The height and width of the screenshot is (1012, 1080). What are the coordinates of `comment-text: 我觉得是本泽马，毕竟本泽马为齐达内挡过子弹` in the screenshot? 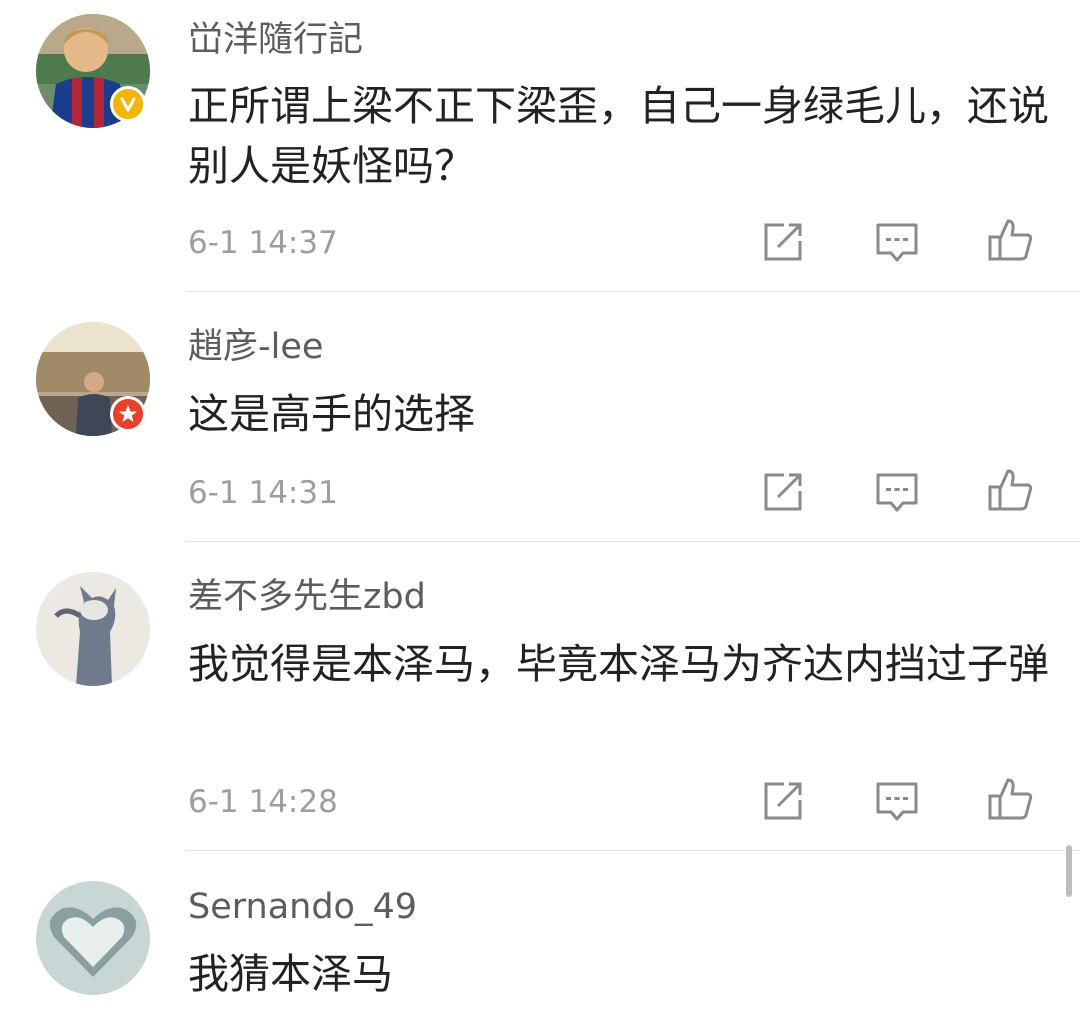 It's located at (618, 664).